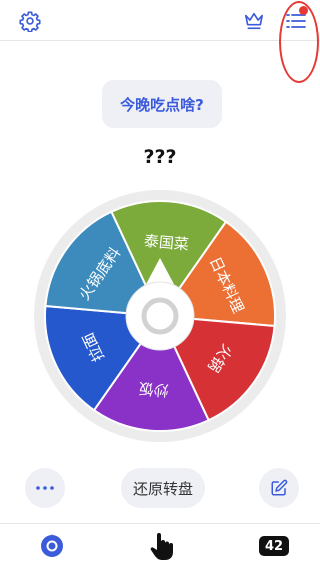  I want to click on question-text: 今晚吃点啥?, so click(162, 104).